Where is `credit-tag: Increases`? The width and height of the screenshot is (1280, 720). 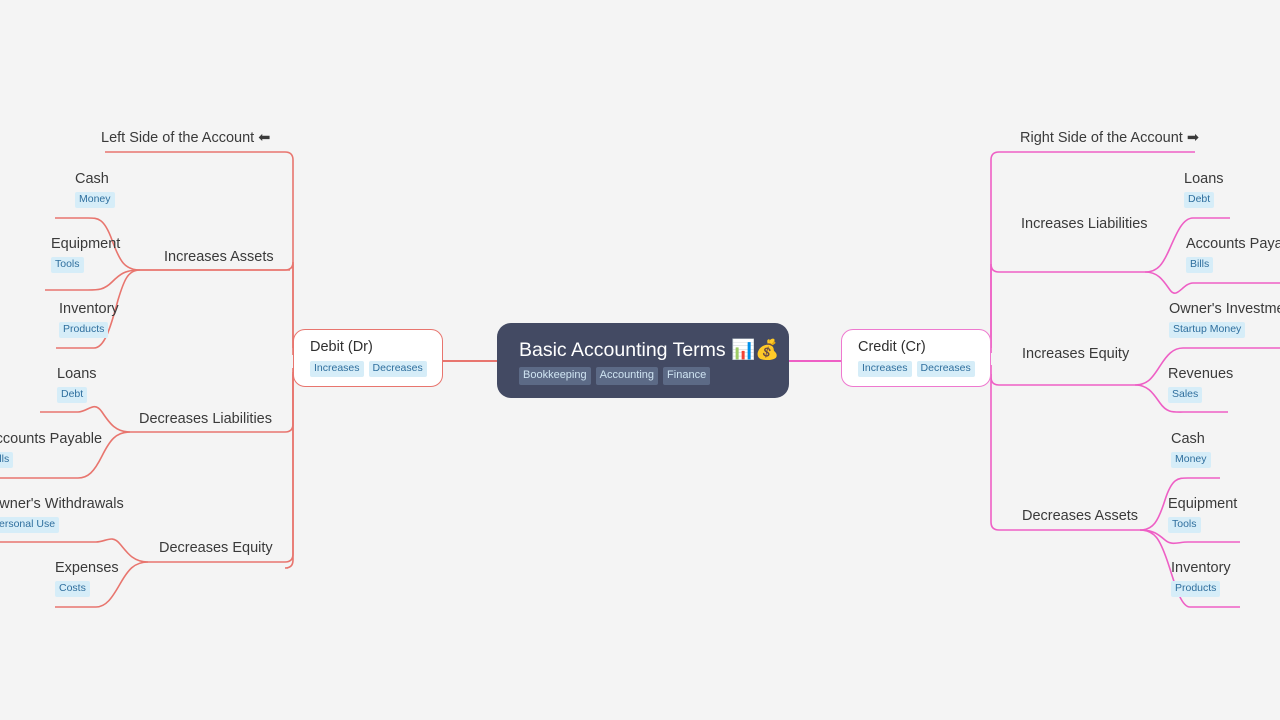
credit-tag: Increases is located at coordinates (885, 369).